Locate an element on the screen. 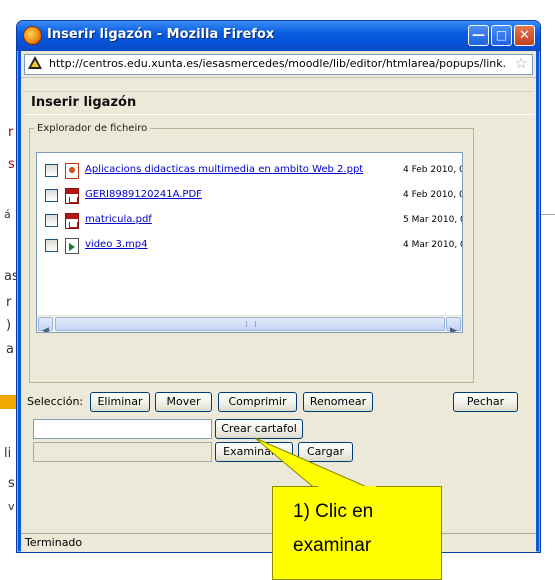 The image size is (555, 580). callout-pointer-join is located at coordinates (347, 487).